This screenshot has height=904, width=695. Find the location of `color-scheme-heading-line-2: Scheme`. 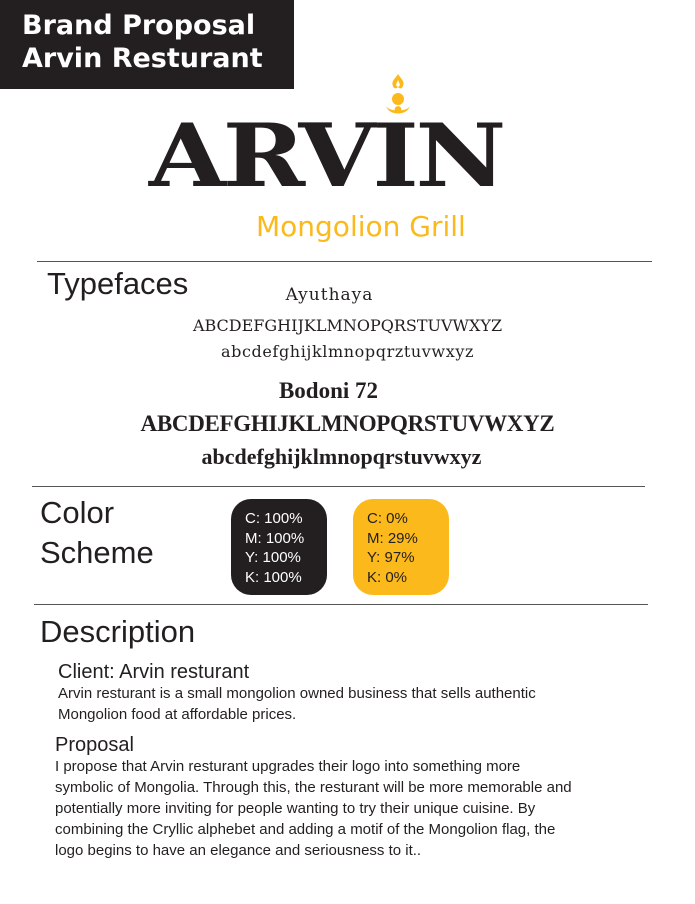

color-scheme-heading-line-2: Scheme is located at coordinates (97, 552).